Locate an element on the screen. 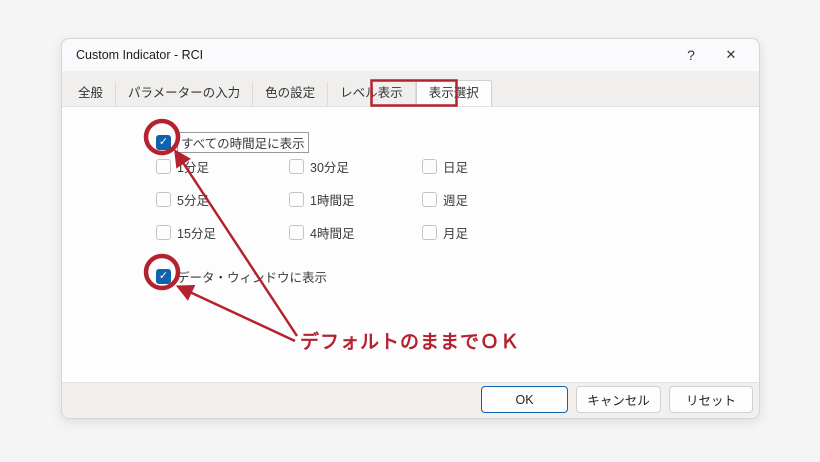 This screenshot has width=820, height=462. tab-levels: レベル表示 is located at coordinates (372, 94).